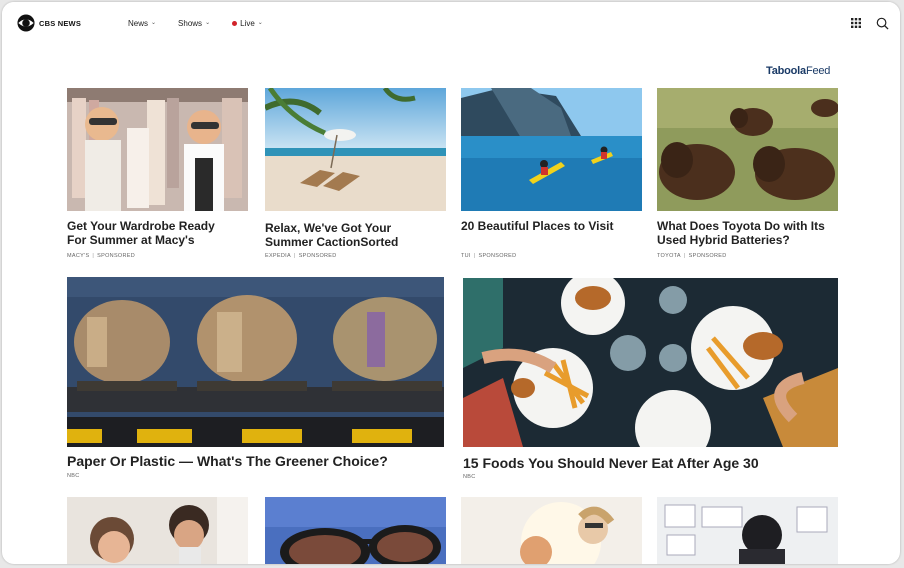 This screenshot has width=904, height=568. What do you see at coordinates (856, 23) in the screenshot?
I see `apps-grid-icon` at bounding box center [856, 23].